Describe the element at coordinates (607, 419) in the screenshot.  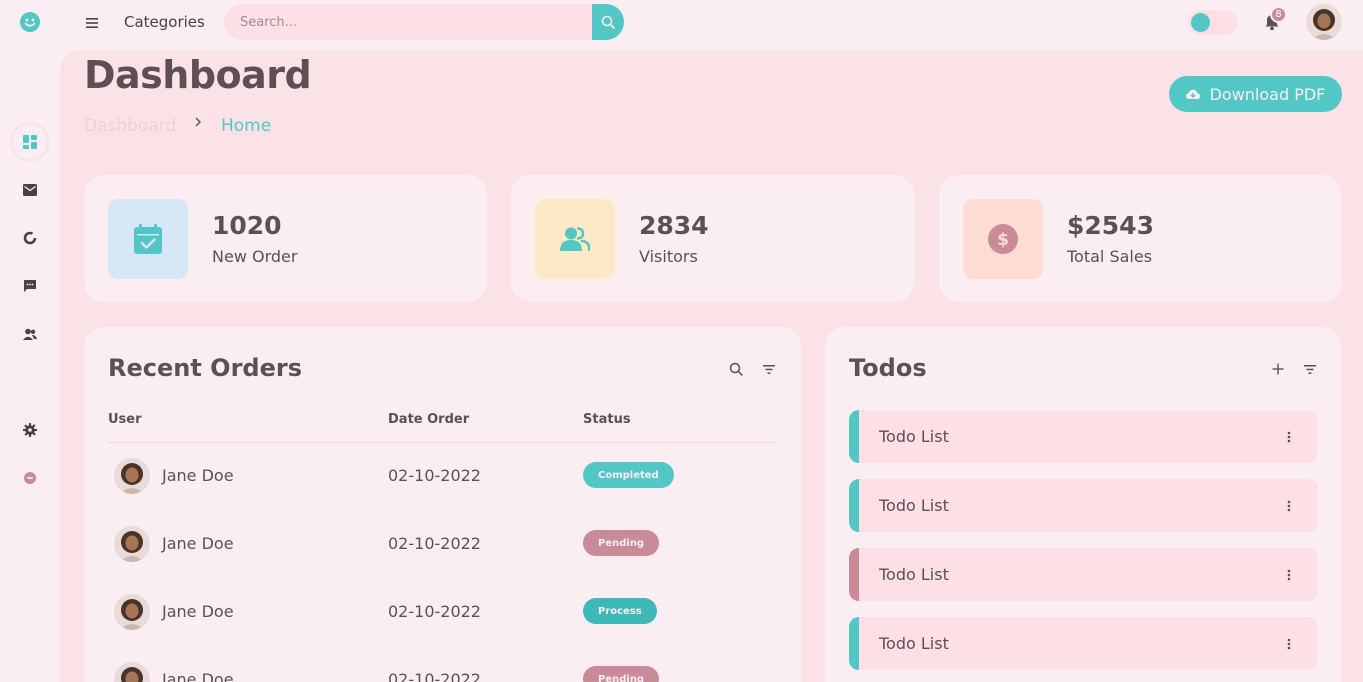
I see `column-header-status: Status` at that location.